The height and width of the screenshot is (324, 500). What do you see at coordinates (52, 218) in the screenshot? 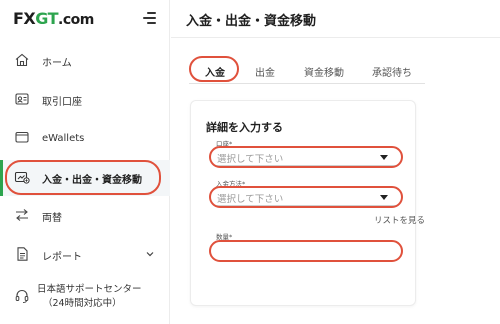
I see `sidebar-item-label: 両替` at bounding box center [52, 218].